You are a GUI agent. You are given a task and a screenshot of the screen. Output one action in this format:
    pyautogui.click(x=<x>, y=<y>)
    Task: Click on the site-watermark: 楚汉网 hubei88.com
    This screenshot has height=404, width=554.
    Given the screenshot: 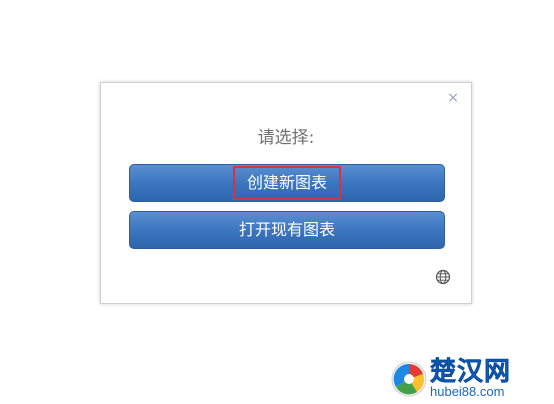 What is the action you would take?
    pyautogui.click(x=470, y=379)
    